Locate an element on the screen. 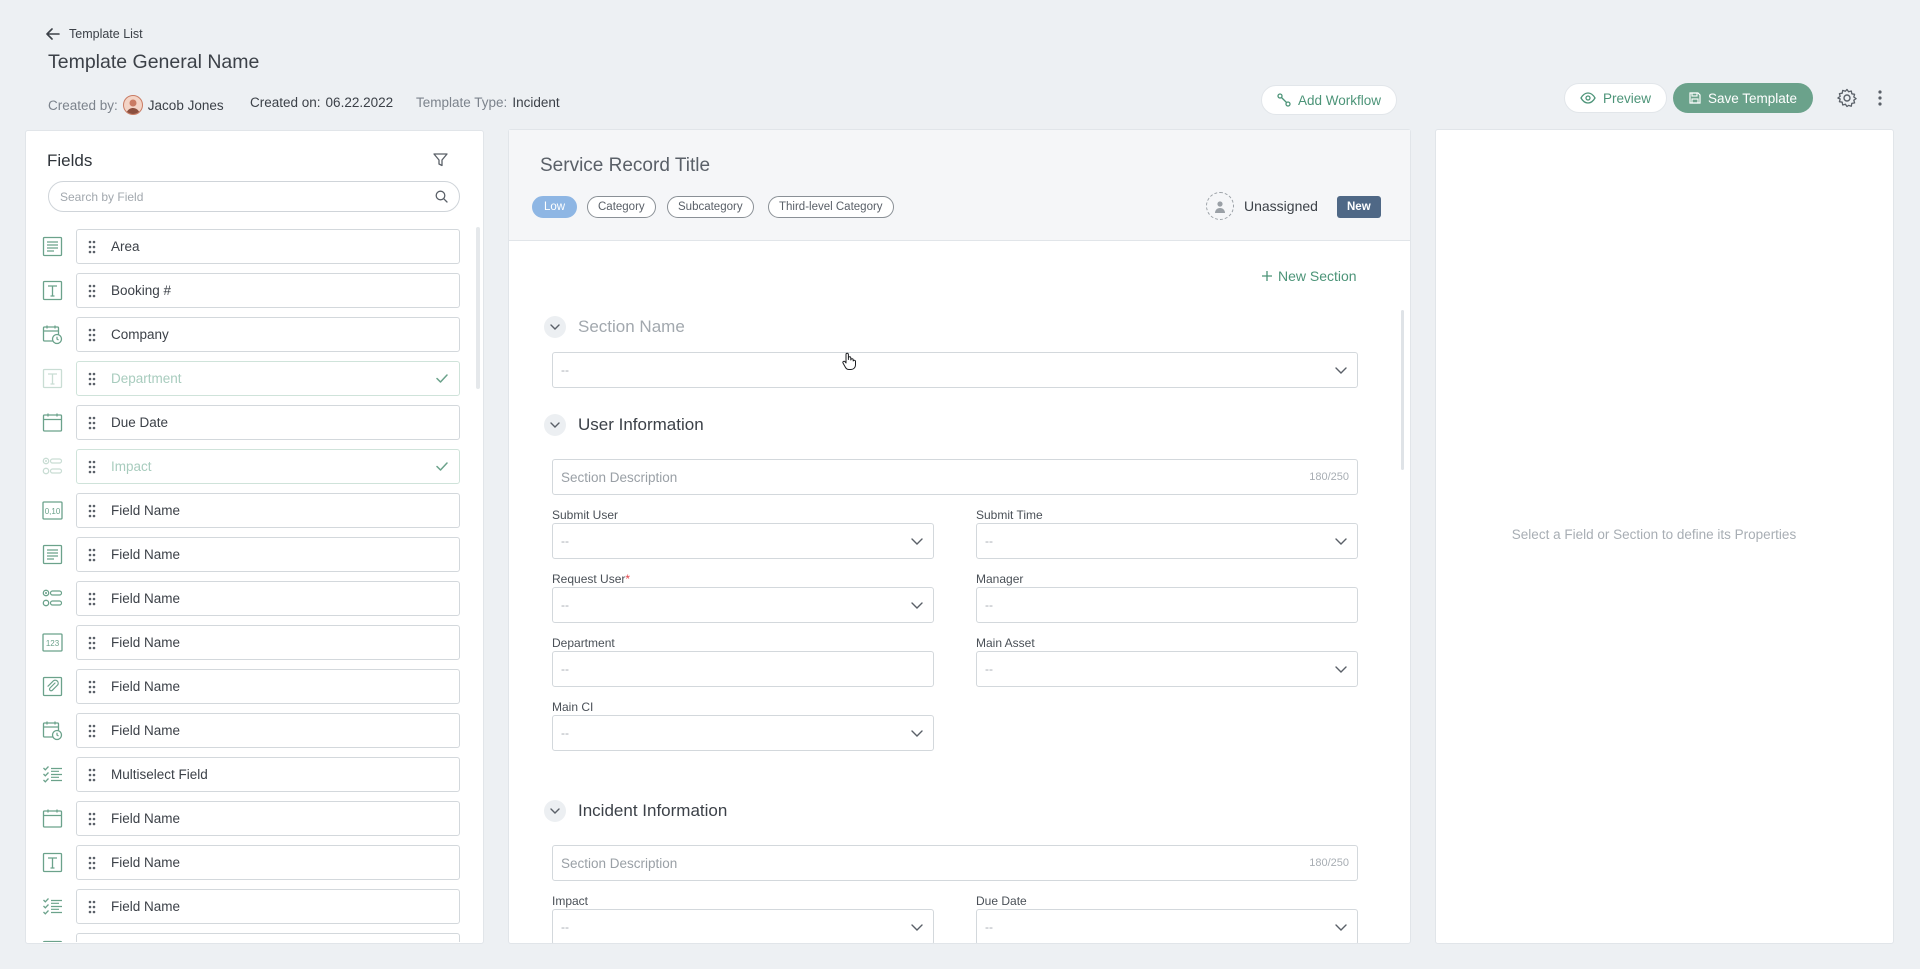 The height and width of the screenshot is (969, 1920). incident-fields-clip: Impact -- Due Date -- is located at coordinates (959, 911).